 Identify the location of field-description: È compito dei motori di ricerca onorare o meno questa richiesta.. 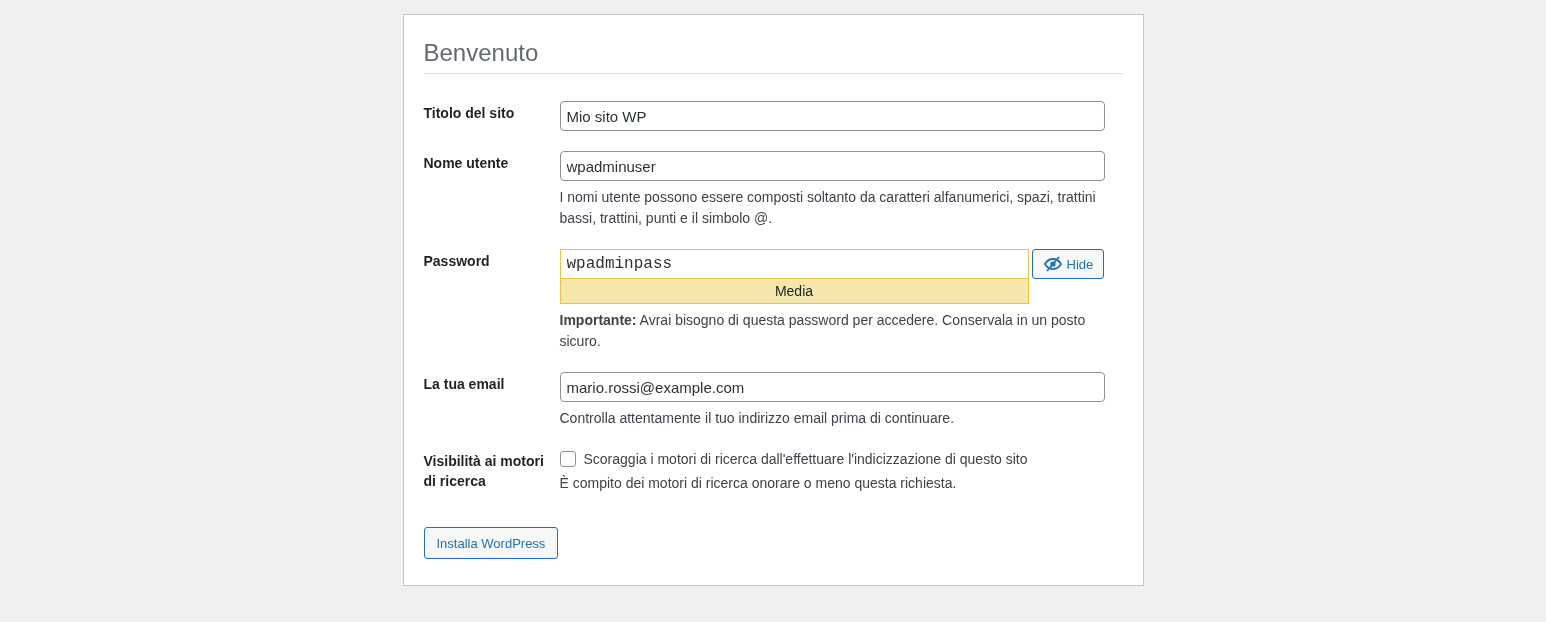
(758, 483).